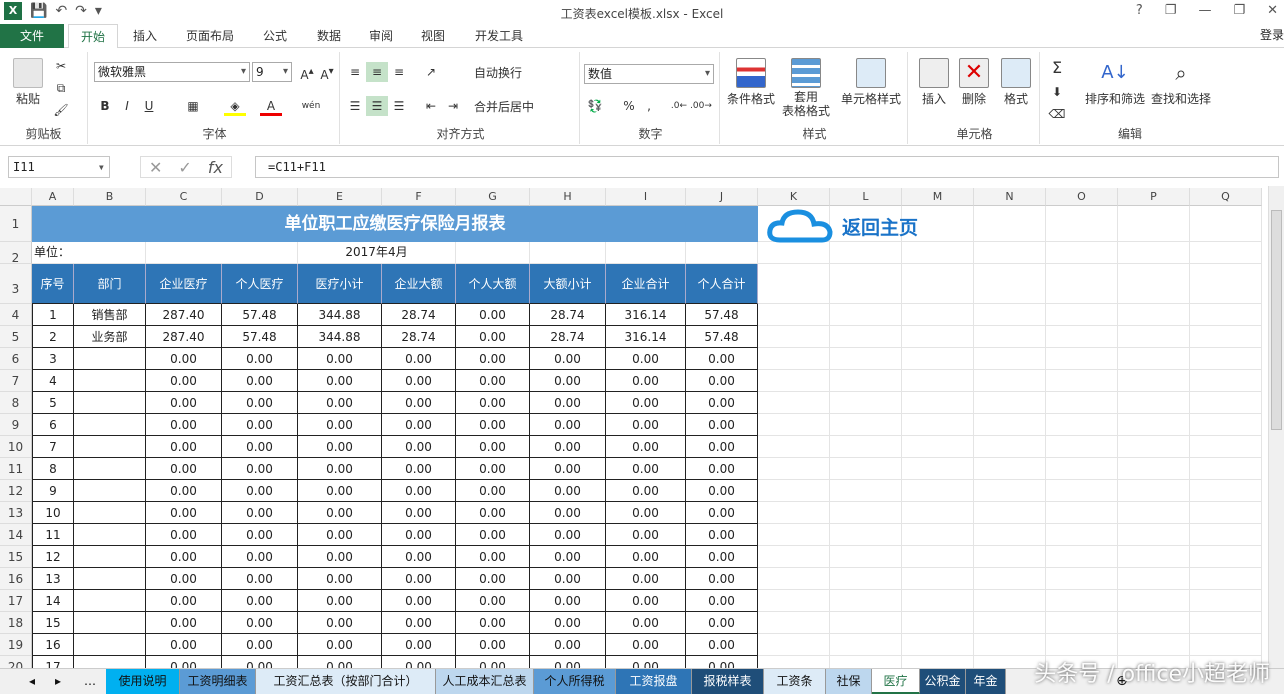 The image size is (1284, 694). Describe the element at coordinates (1272, 34) in the screenshot. I see `login-link: 登录` at that location.